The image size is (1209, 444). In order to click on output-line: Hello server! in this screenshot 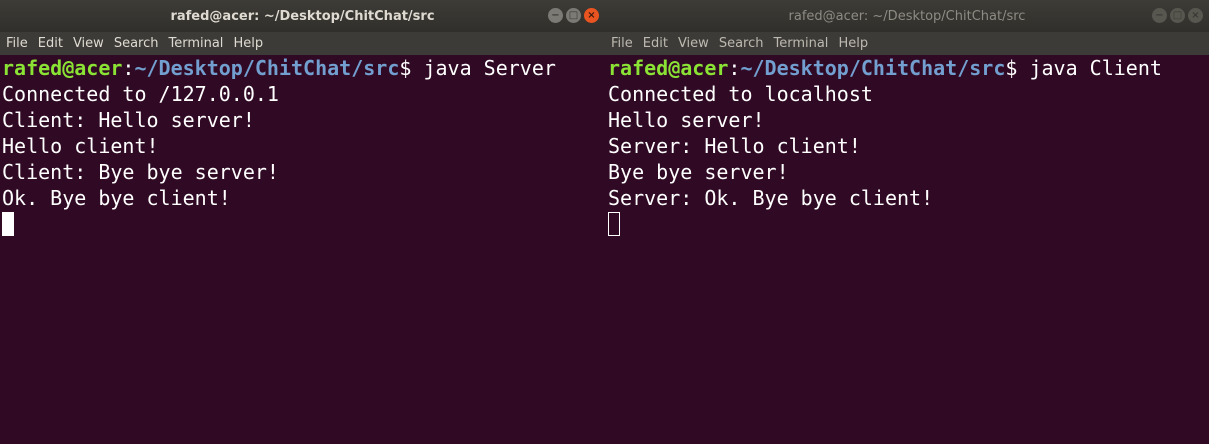, I will do `click(686, 120)`.